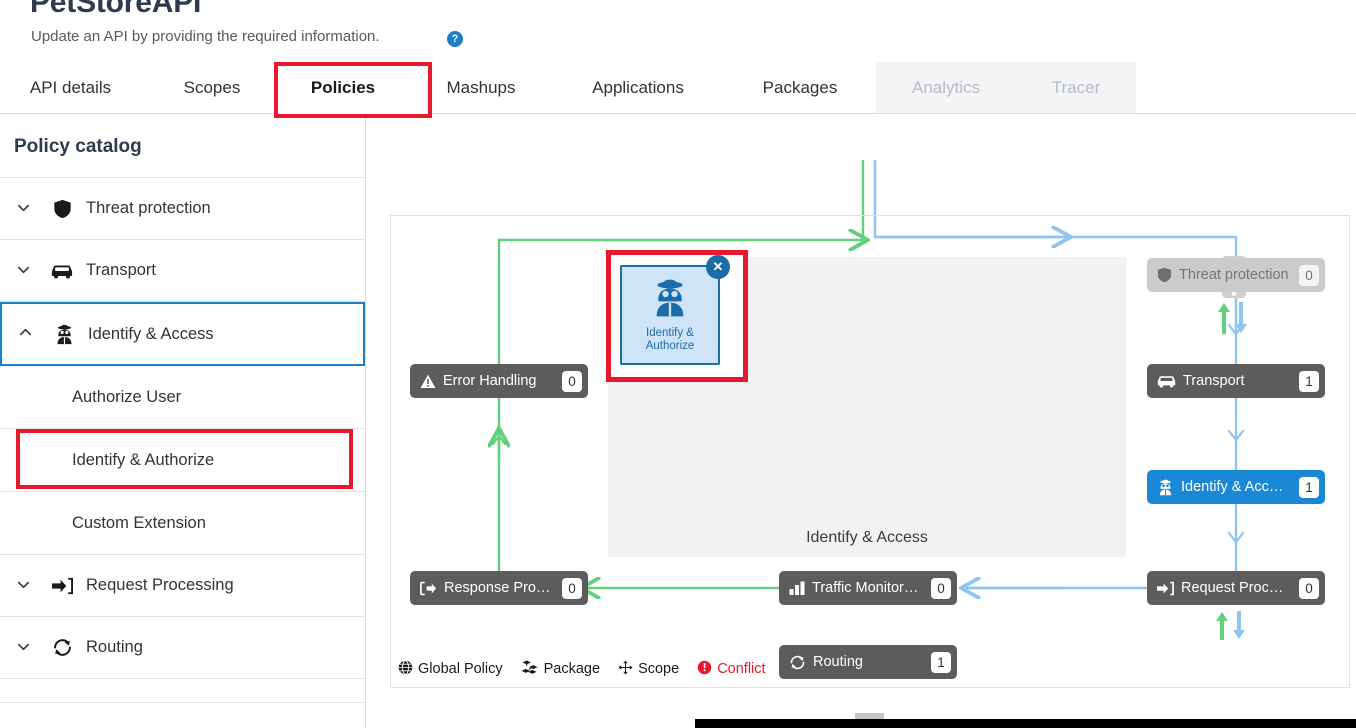 This screenshot has width=1356, height=728. What do you see at coordinates (659, 669) in the screenshot?
I see `legend-label: Scope` at bounding box center [659, 669].